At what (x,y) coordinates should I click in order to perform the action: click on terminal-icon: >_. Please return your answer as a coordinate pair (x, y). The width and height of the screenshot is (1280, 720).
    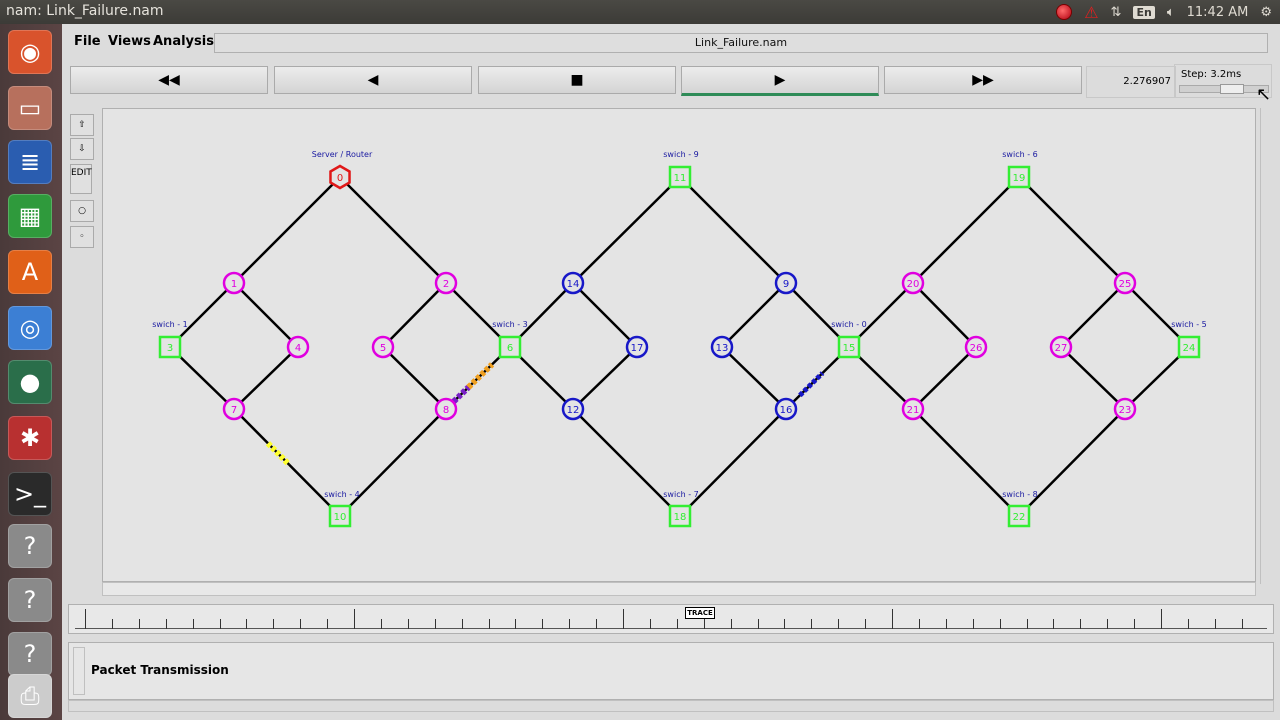
    Looking at the image, I should click on (30, 494).